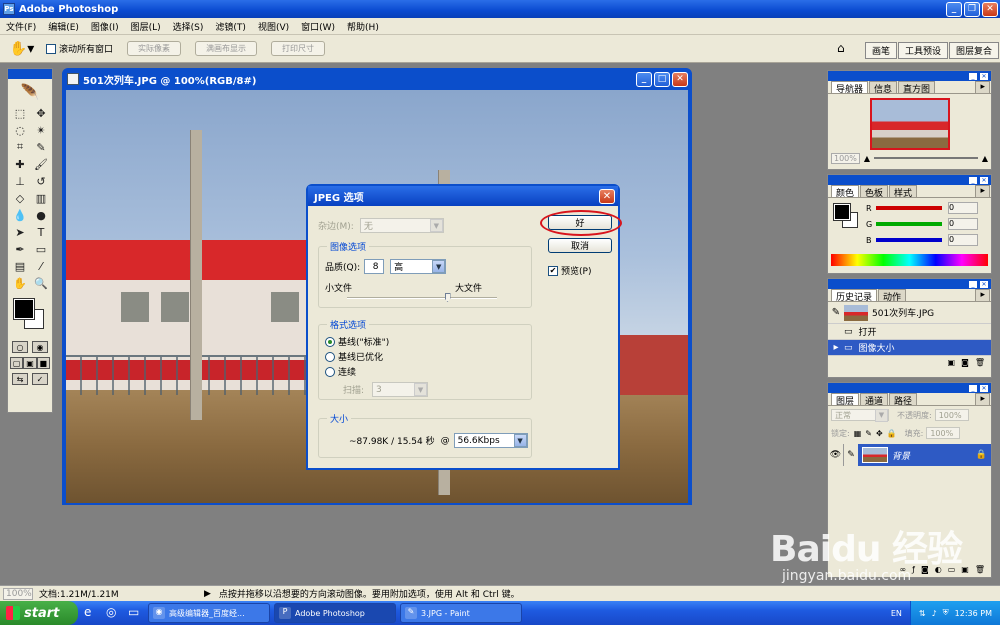 The width and height of the screenshot is (1000, 625). Describe the element at coordinates (850, 88) in the screenshot. I see `tab-navigator: 导航器` at that location.